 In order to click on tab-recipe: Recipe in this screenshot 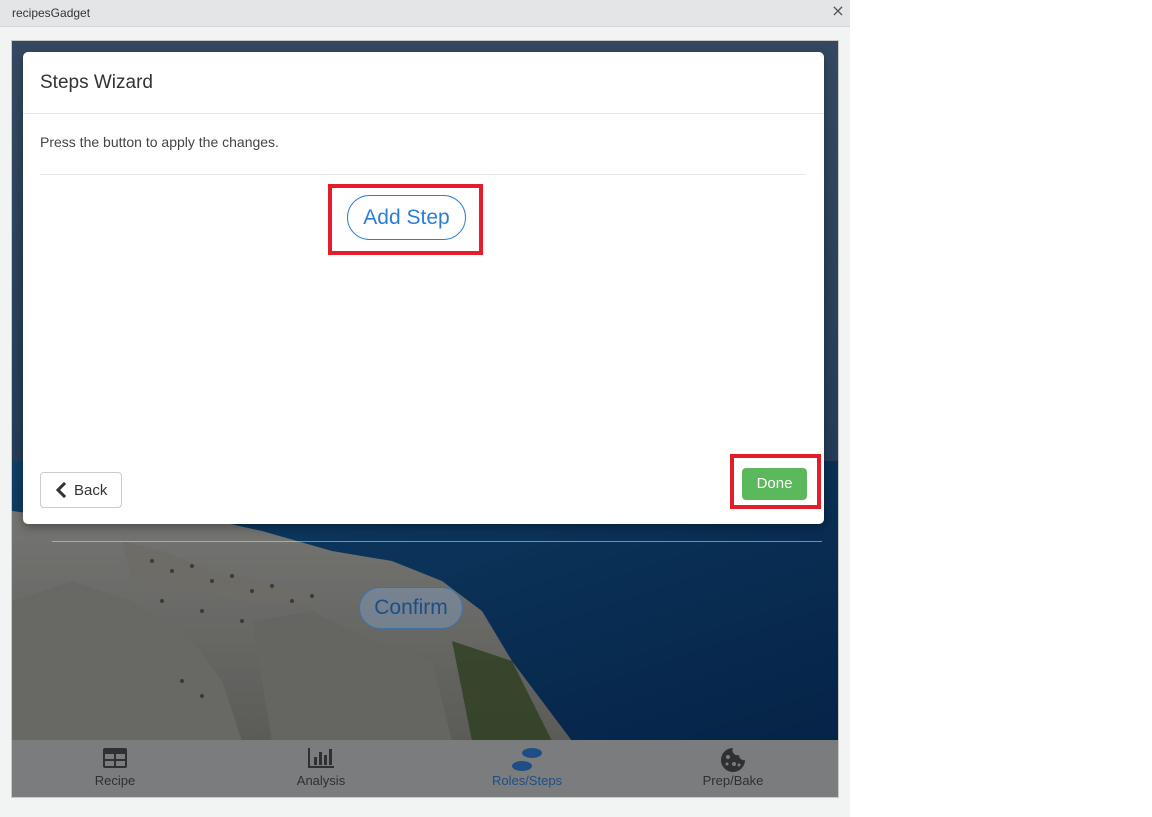, I will do `click(115, 768)`.